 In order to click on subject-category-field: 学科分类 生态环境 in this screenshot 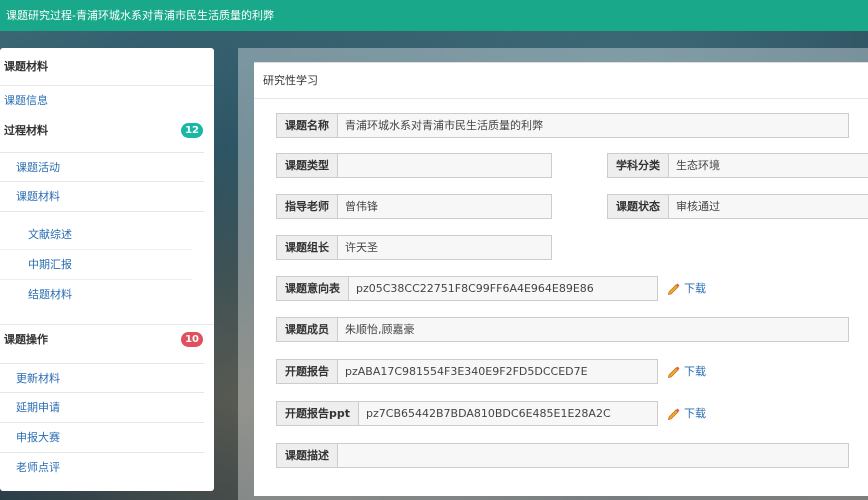, I will do `click(737, 165)`.